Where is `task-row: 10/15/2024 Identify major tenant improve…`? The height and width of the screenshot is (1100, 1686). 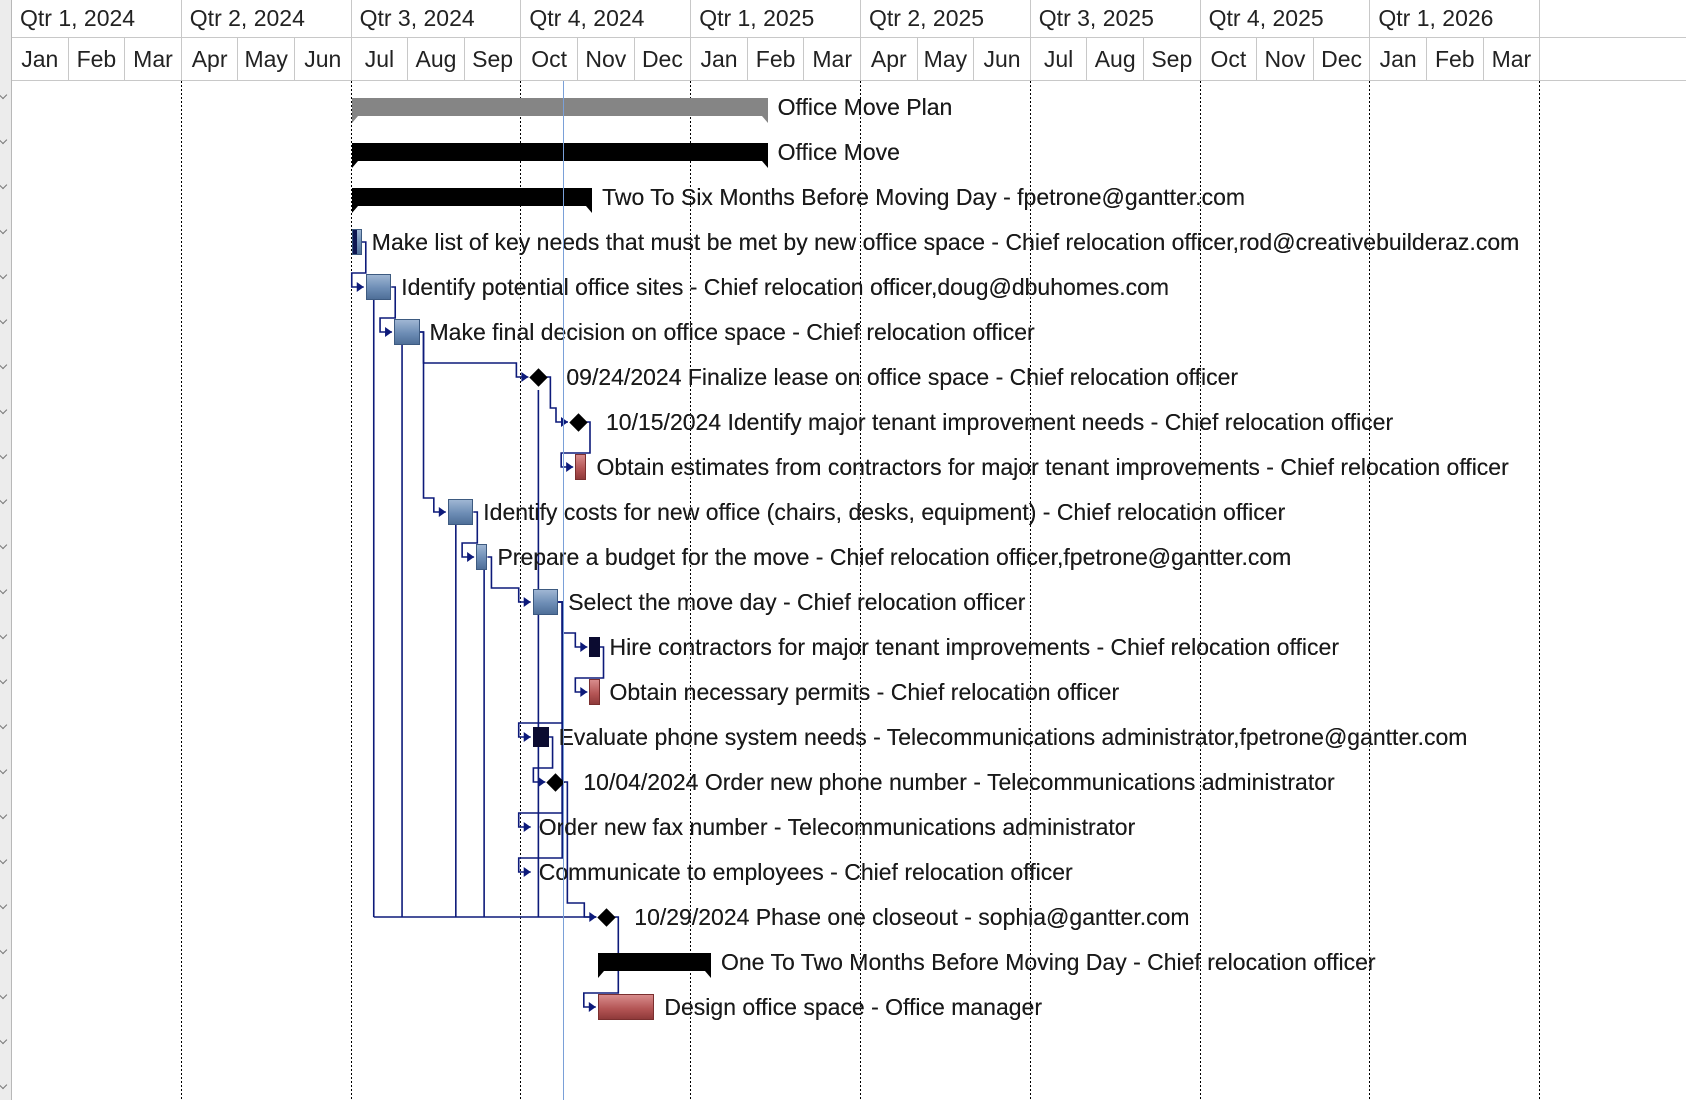 task-row: 10/15/2024 Identify major tenant improve… is located at coordinates (849, 433).